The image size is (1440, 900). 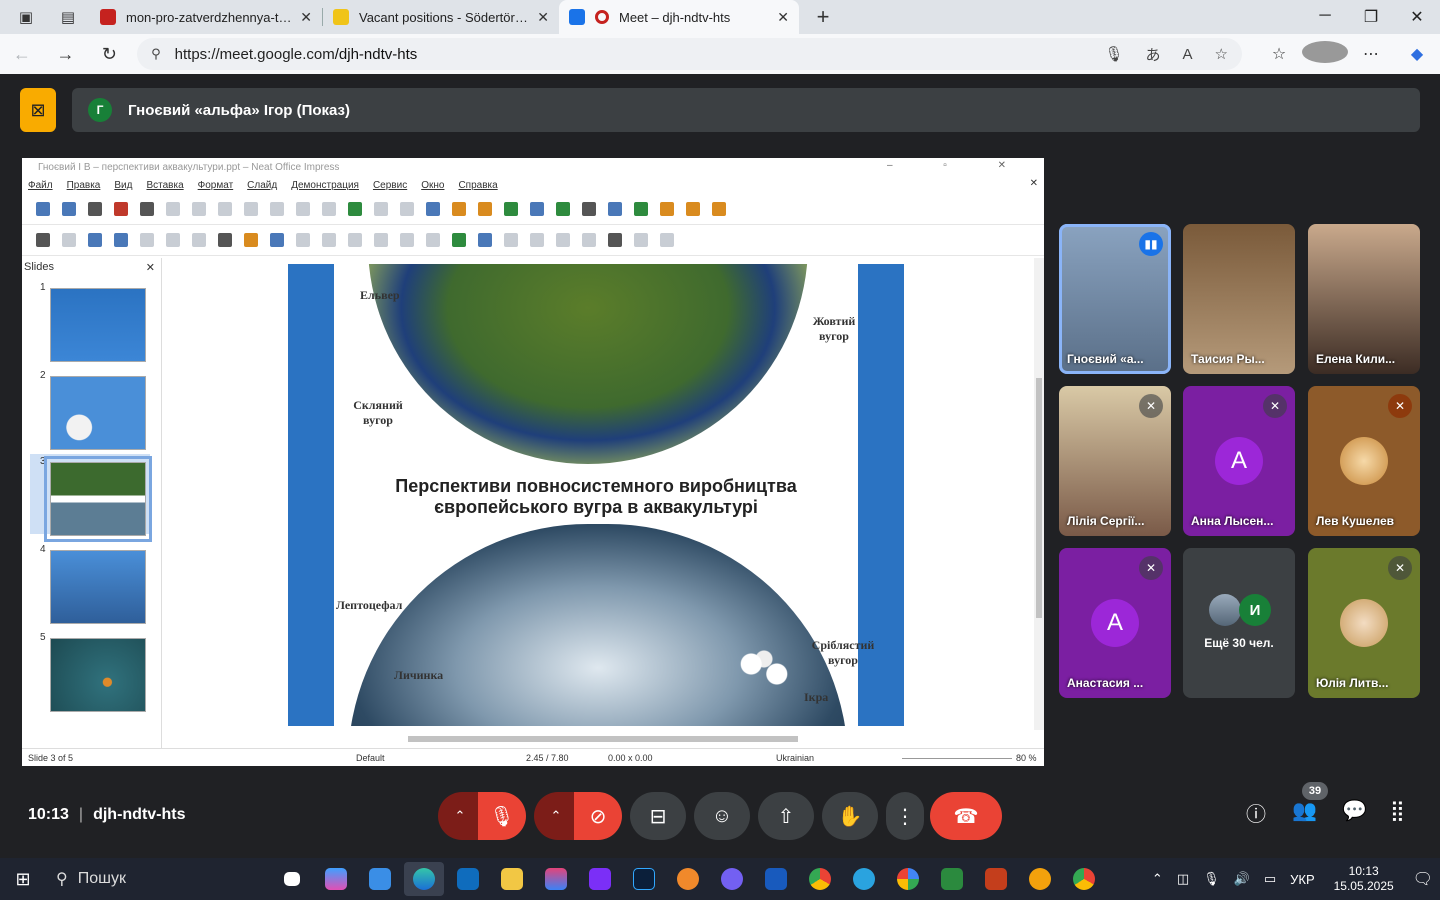 I want to click on display-tray-icon: ▭, so click(x=1270, y=879).